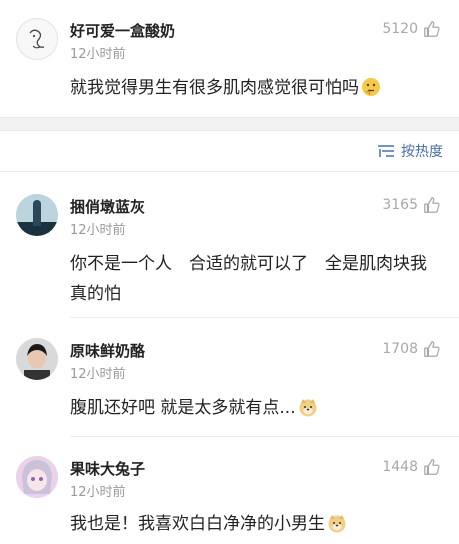 The image size is (459, 544). What do you see at coordinates (122, 30) in the screenshot?
I see `username: 好可爱一盒酸奶` at bounding box center [122, 30].